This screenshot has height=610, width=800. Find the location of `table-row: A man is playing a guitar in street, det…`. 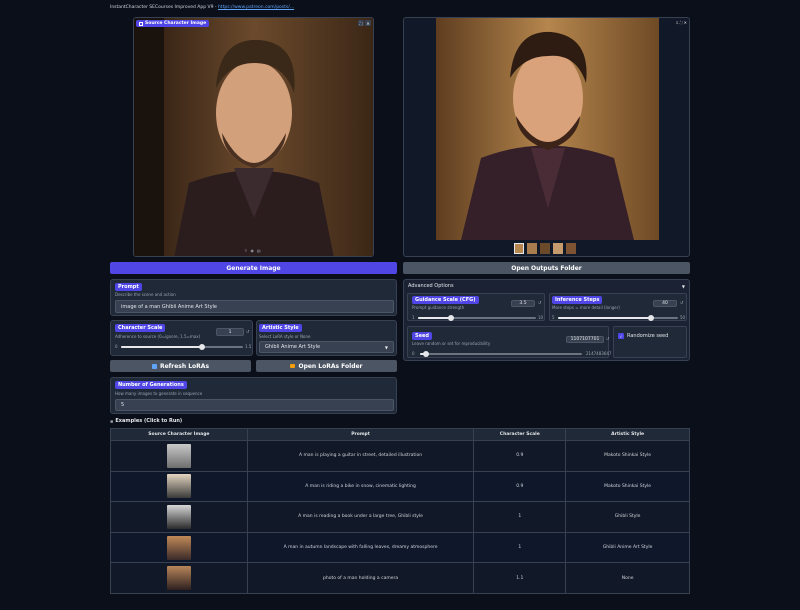

table-row: A man is playing a guitar in street, det… is located at coordinates (400, 456).